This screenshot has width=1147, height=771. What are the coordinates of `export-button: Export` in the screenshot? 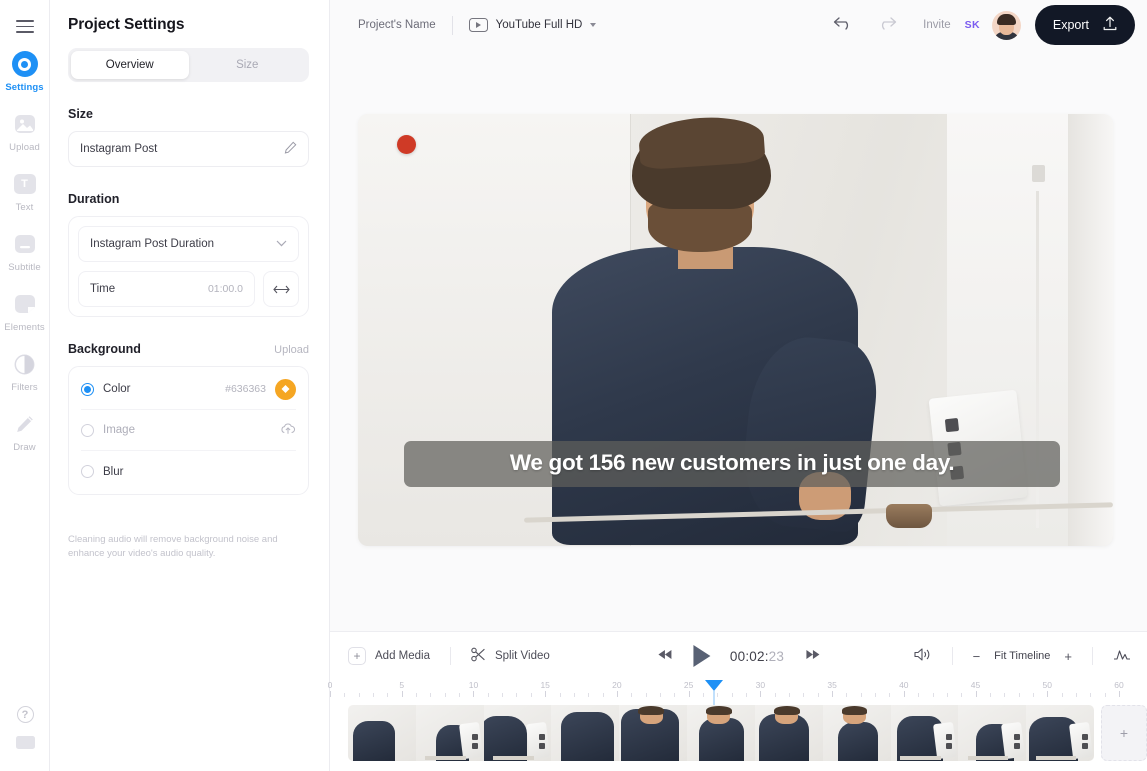 It's located at (1084, 25).